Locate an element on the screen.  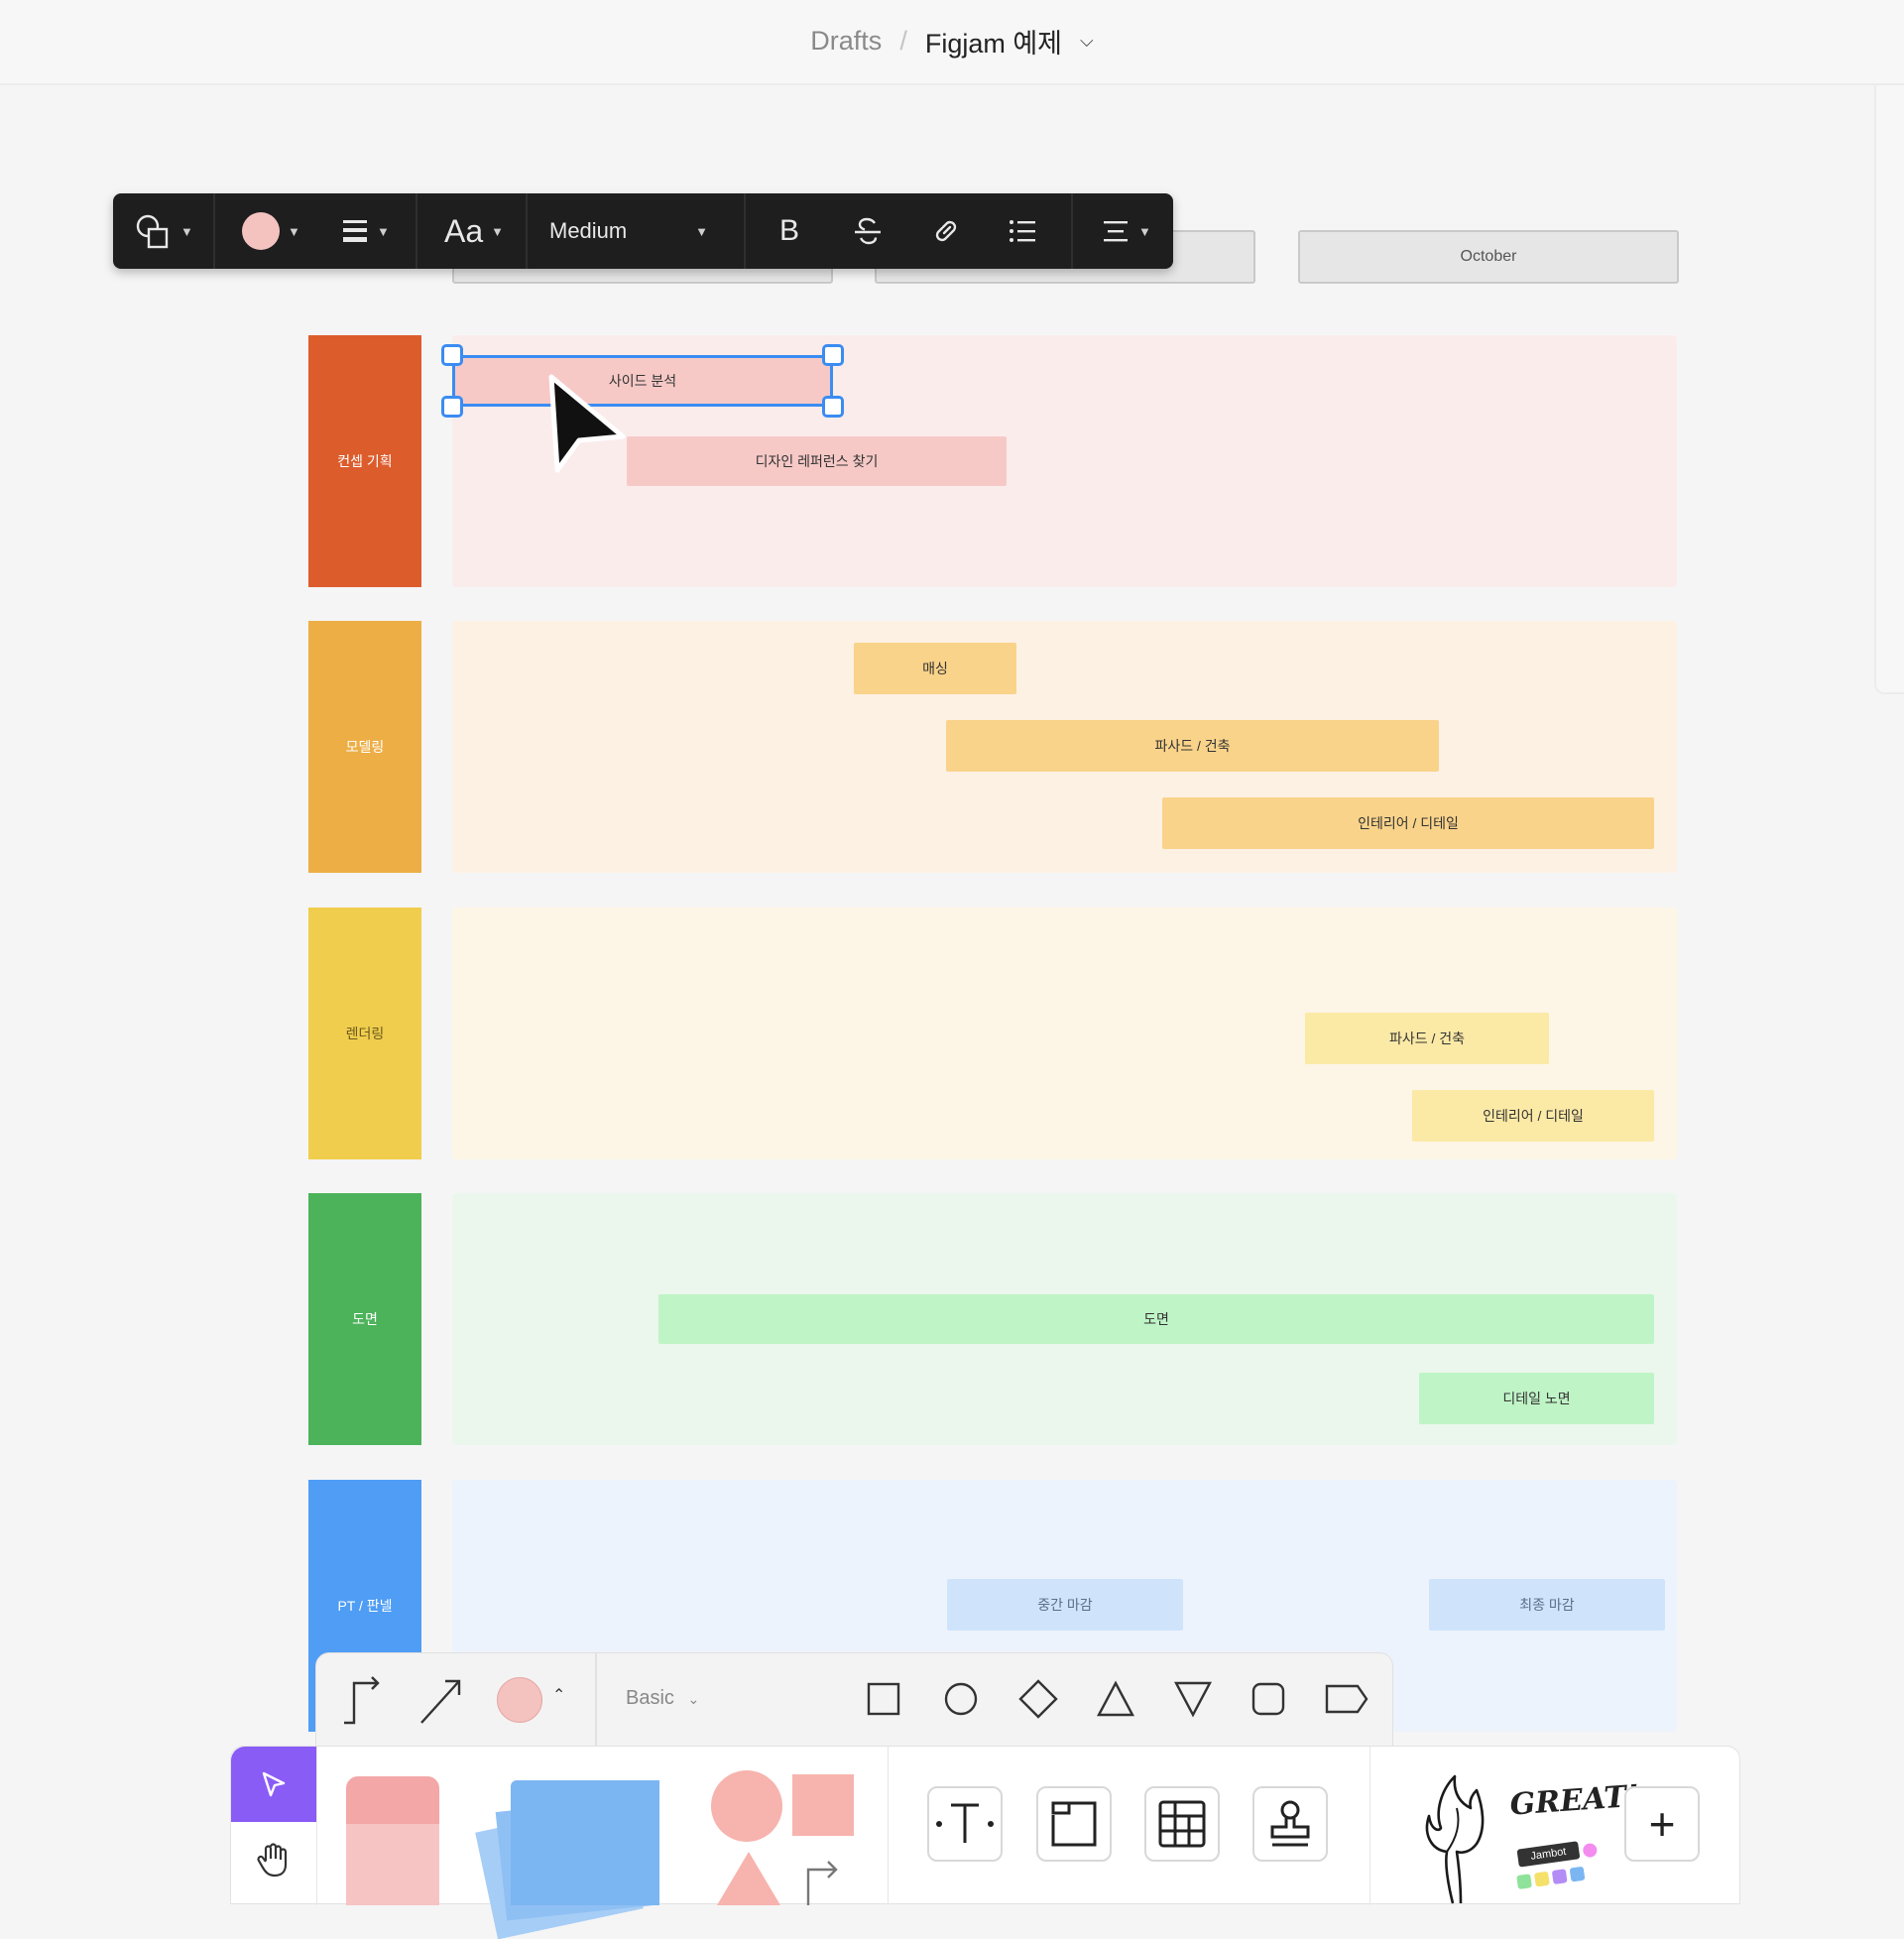
align-picker: ▼ is located at coordinates (1126, 231).